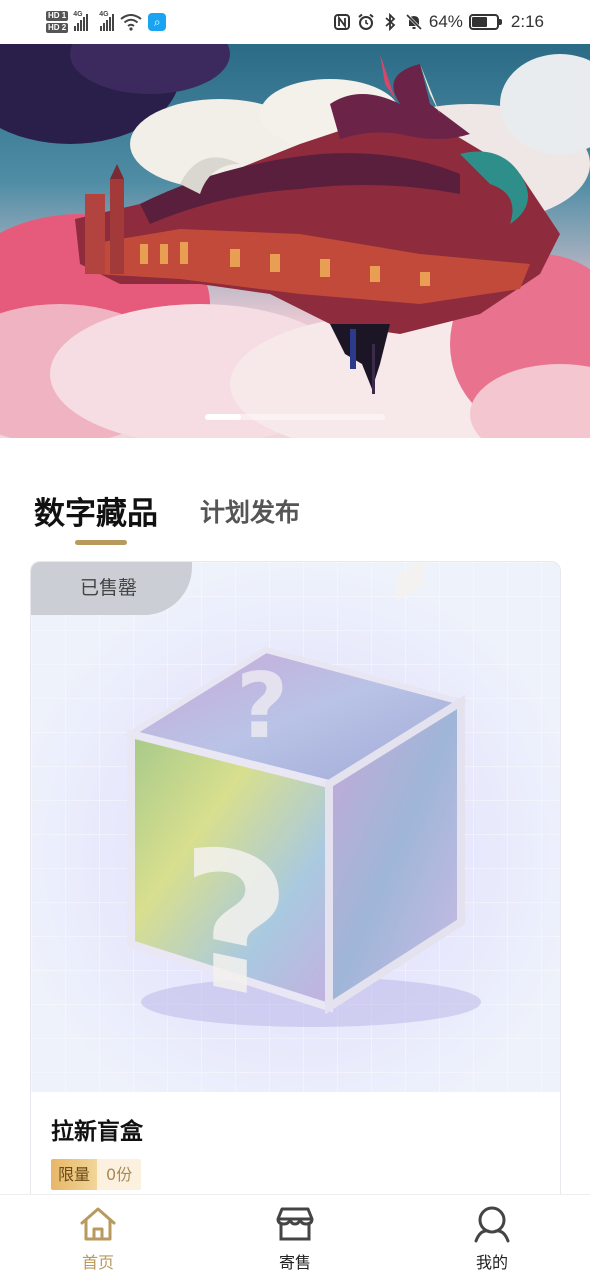  I want to click on search-app-icon: ⌕, so click(157, 22).